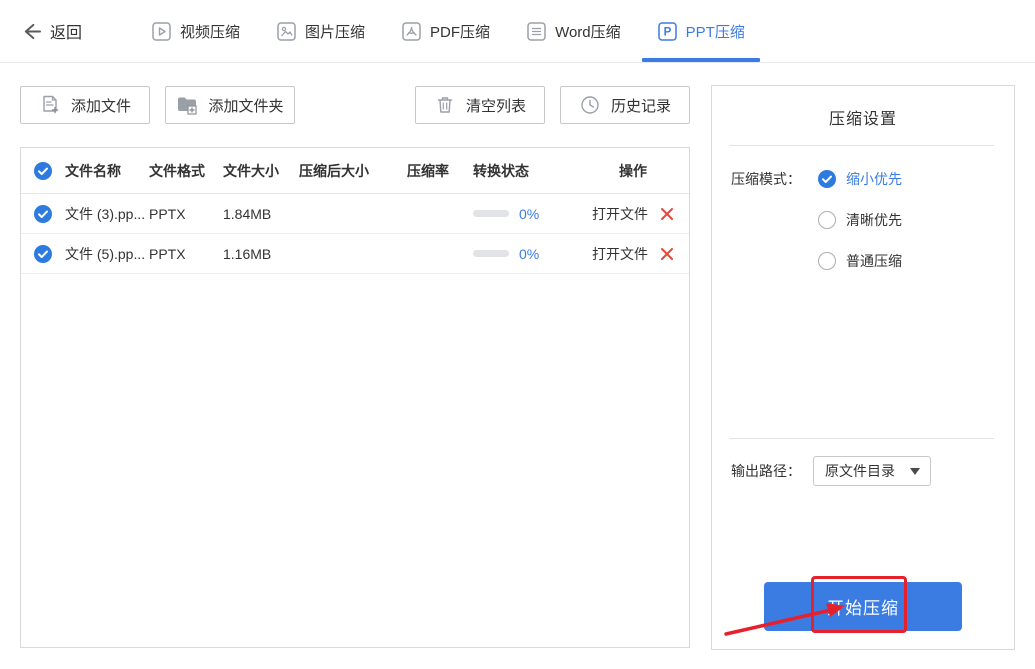 The height and width of the screenshot is (669, 1035). What do you see at coordinates (355, 254) in the screenshot?
I see `table-row: 文件 (5).pp... PPTX 1.16MB 0% 打开文件` at bounding box center [355, 254].